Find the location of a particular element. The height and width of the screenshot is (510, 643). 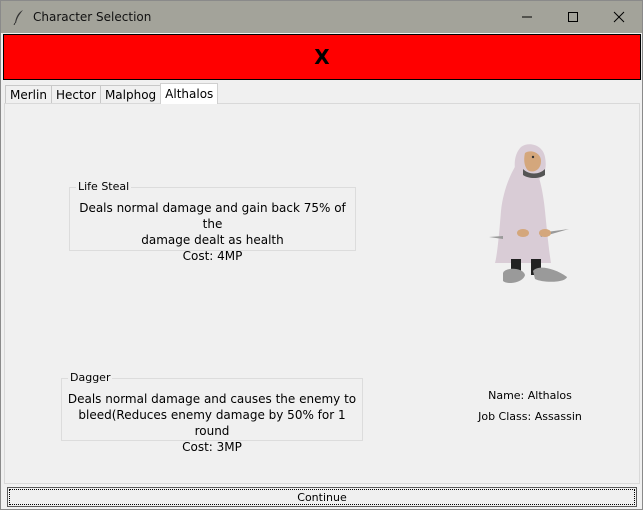

skill-cost: Cost: 4MP is located at coordinates (212, 256).